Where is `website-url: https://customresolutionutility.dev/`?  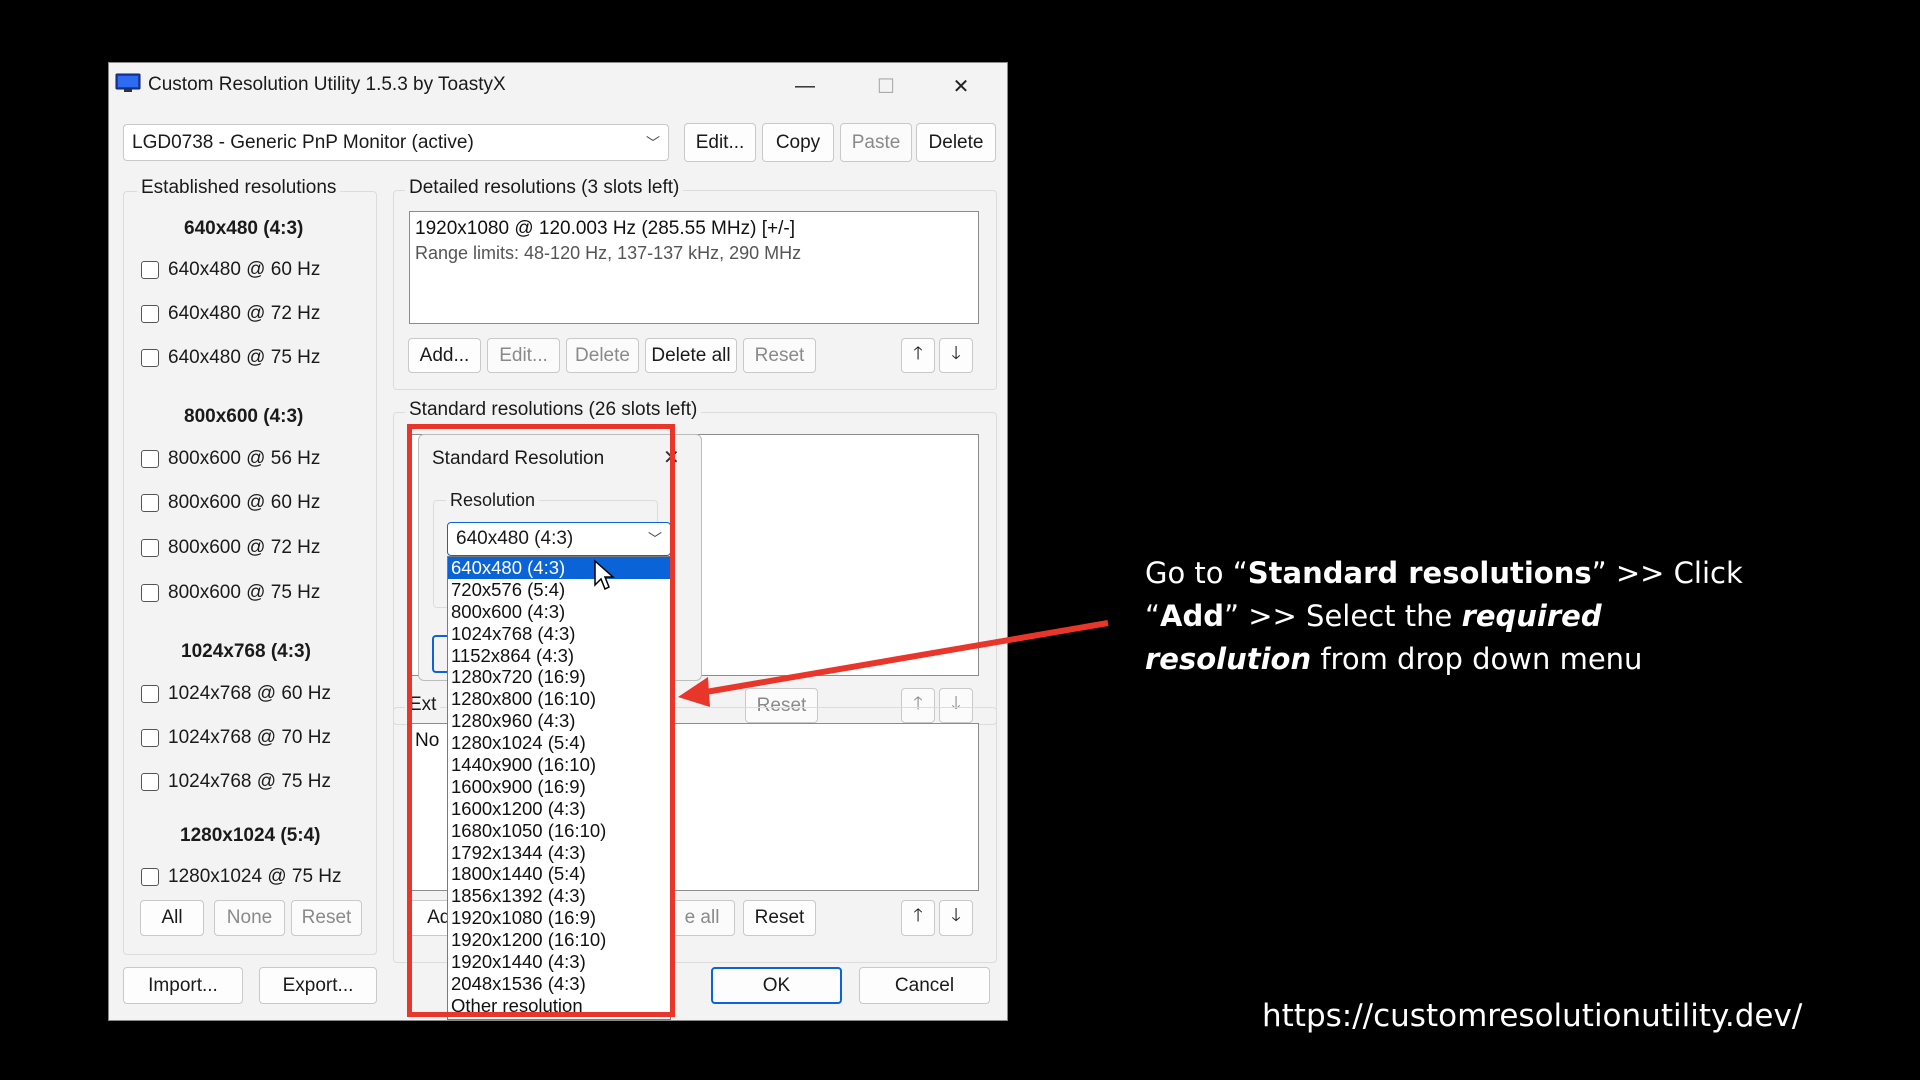
website-url: https://customresolutionutility.dev/ is located at coordinates (1532, 1016).